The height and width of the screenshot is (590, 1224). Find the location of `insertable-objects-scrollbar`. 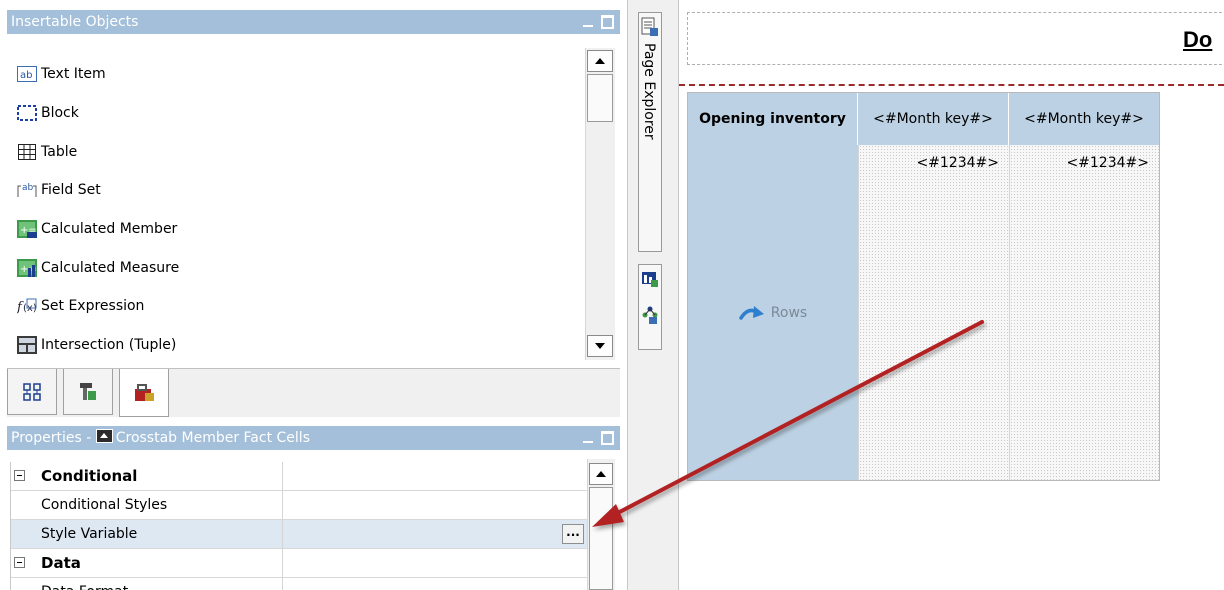

insertable-objects-scrollbar is located at coordinates (600, 204).